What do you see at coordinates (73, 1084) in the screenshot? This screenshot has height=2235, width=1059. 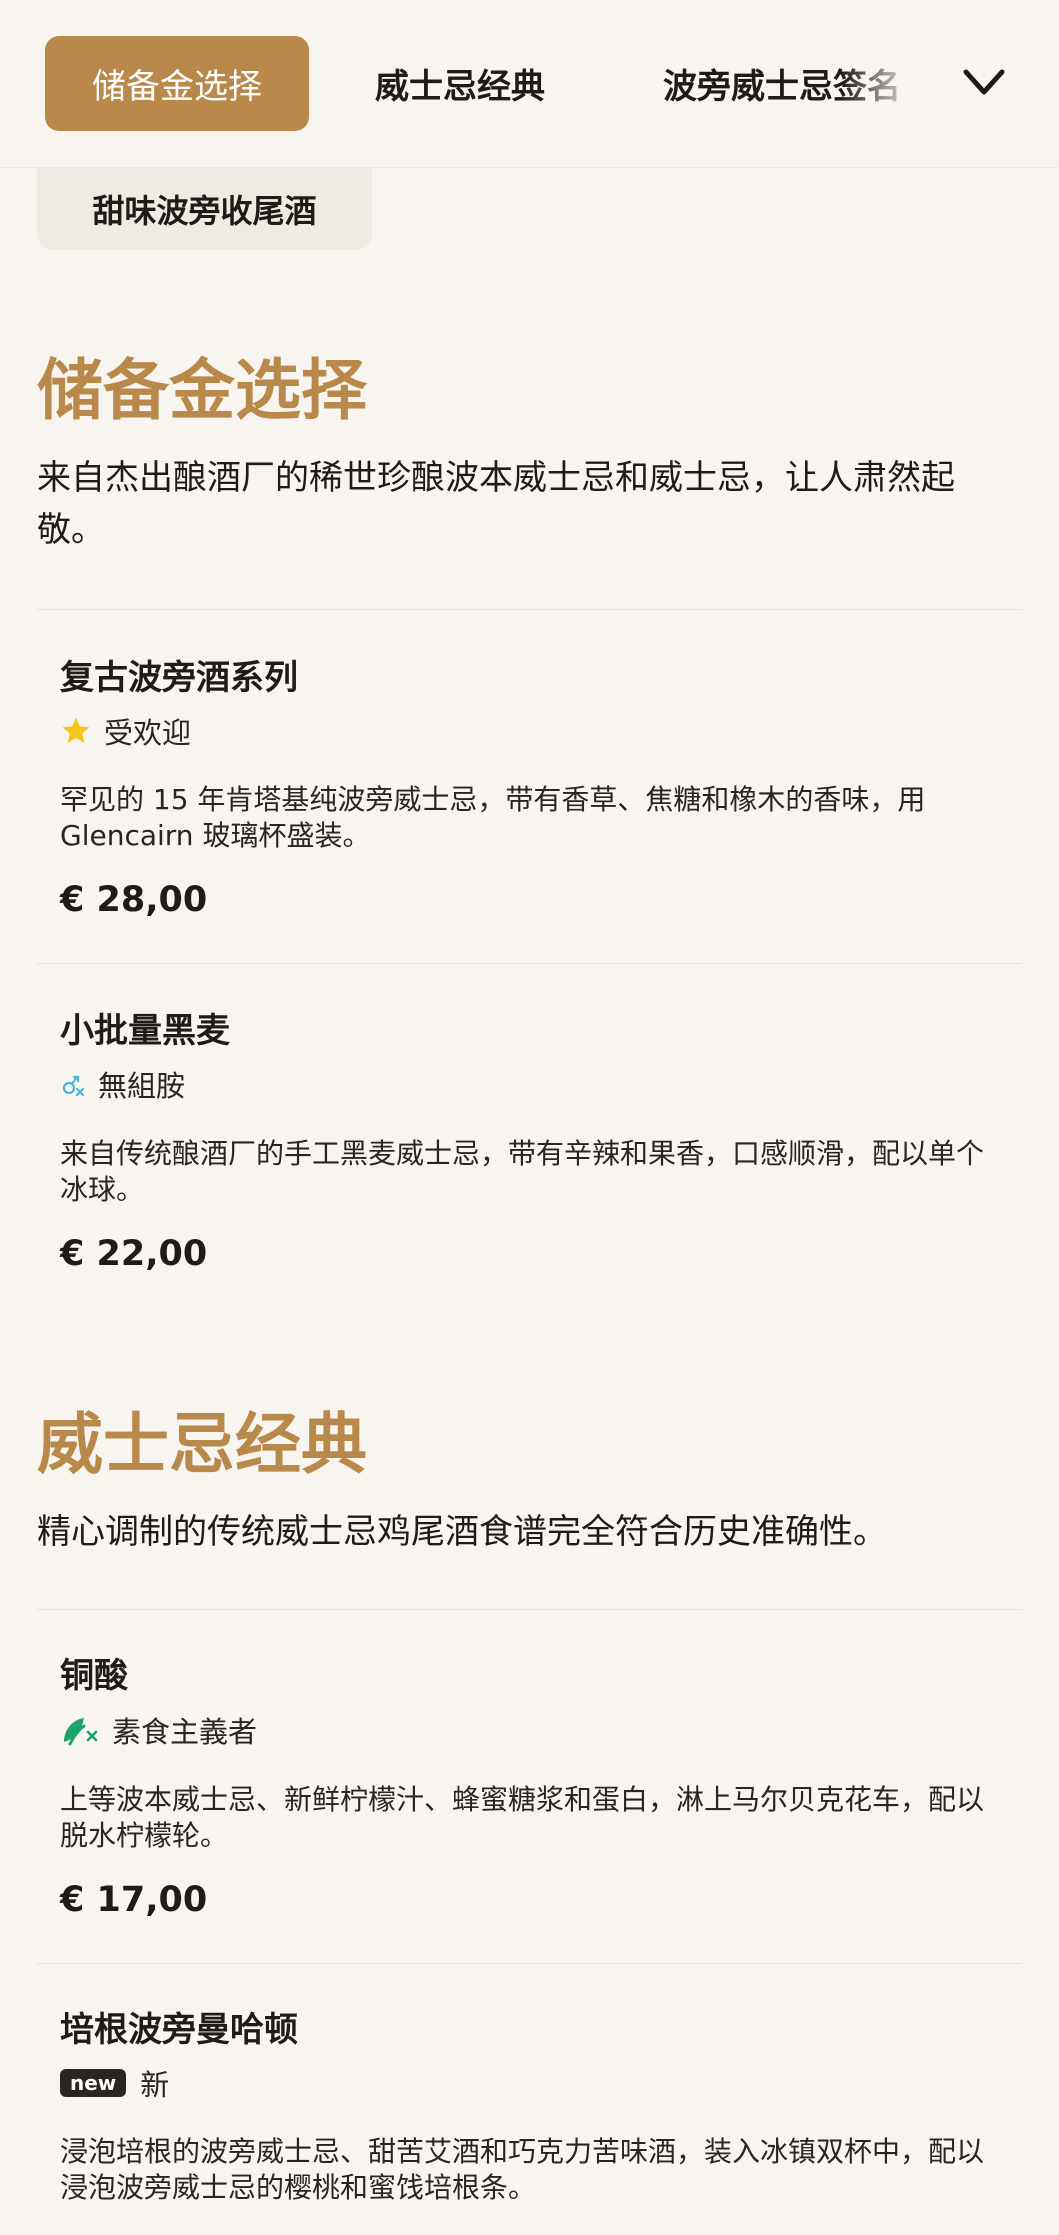 I see `histamine-free-icon` at bounding box center [73, 1084].